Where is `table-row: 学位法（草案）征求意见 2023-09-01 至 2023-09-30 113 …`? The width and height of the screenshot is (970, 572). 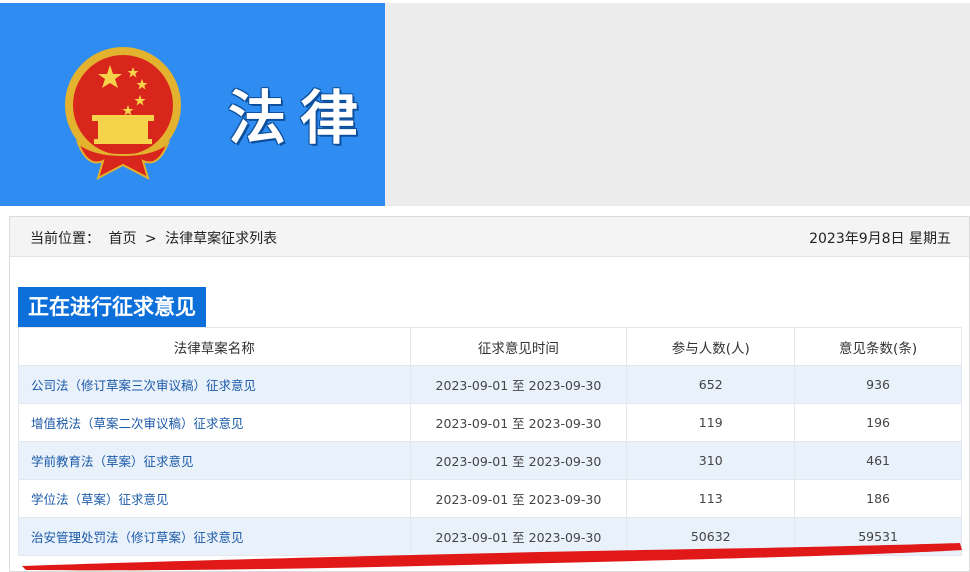 table-row: 学位法（草案）征求意见 2023-09-01 至 2023-09-30 113 … is located at coordinates (490, 498).